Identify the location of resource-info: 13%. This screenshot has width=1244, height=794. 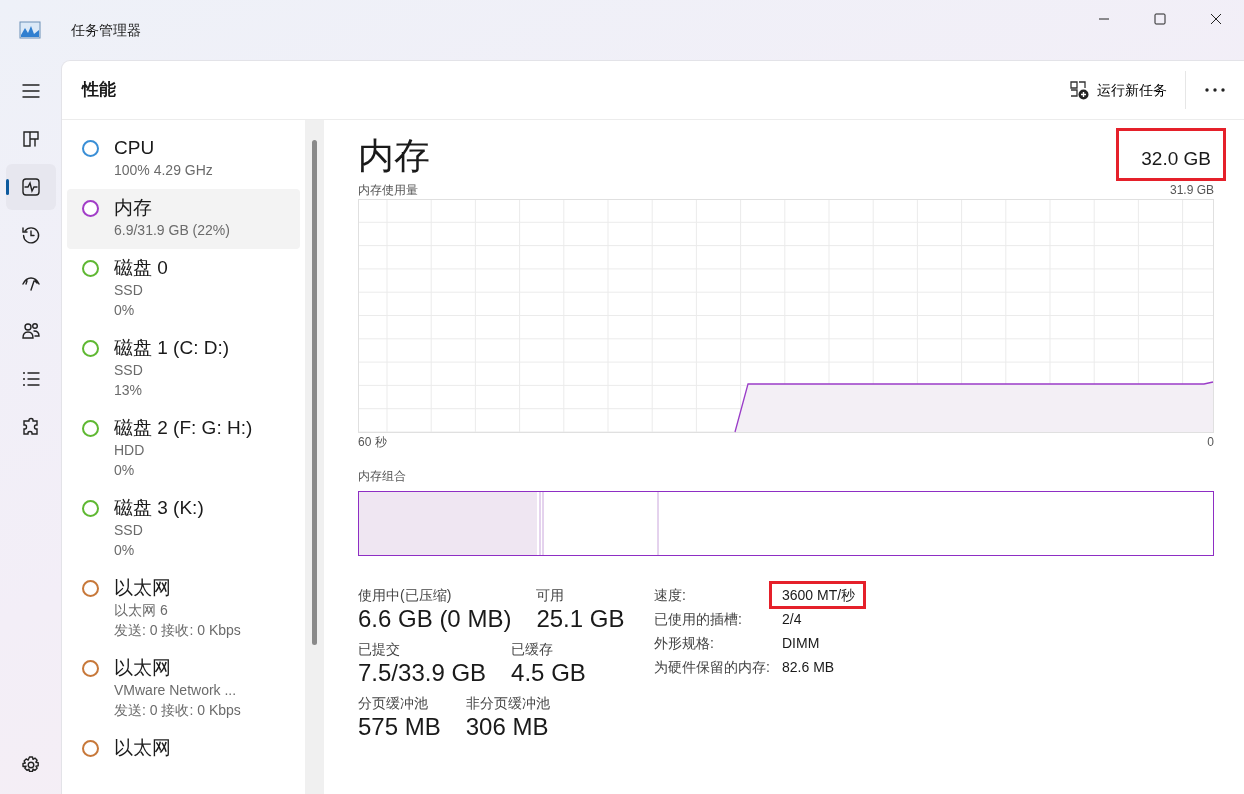
(129, 390).